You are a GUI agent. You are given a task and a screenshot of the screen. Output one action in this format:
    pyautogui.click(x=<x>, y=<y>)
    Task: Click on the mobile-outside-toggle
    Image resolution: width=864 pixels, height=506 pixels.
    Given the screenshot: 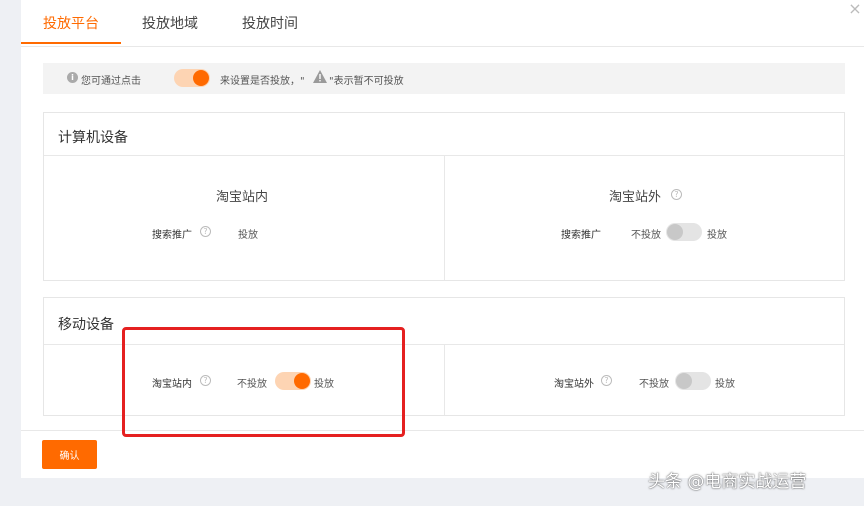 What is the action you would take?
    pyautogui.click(x=693, y=381)
    